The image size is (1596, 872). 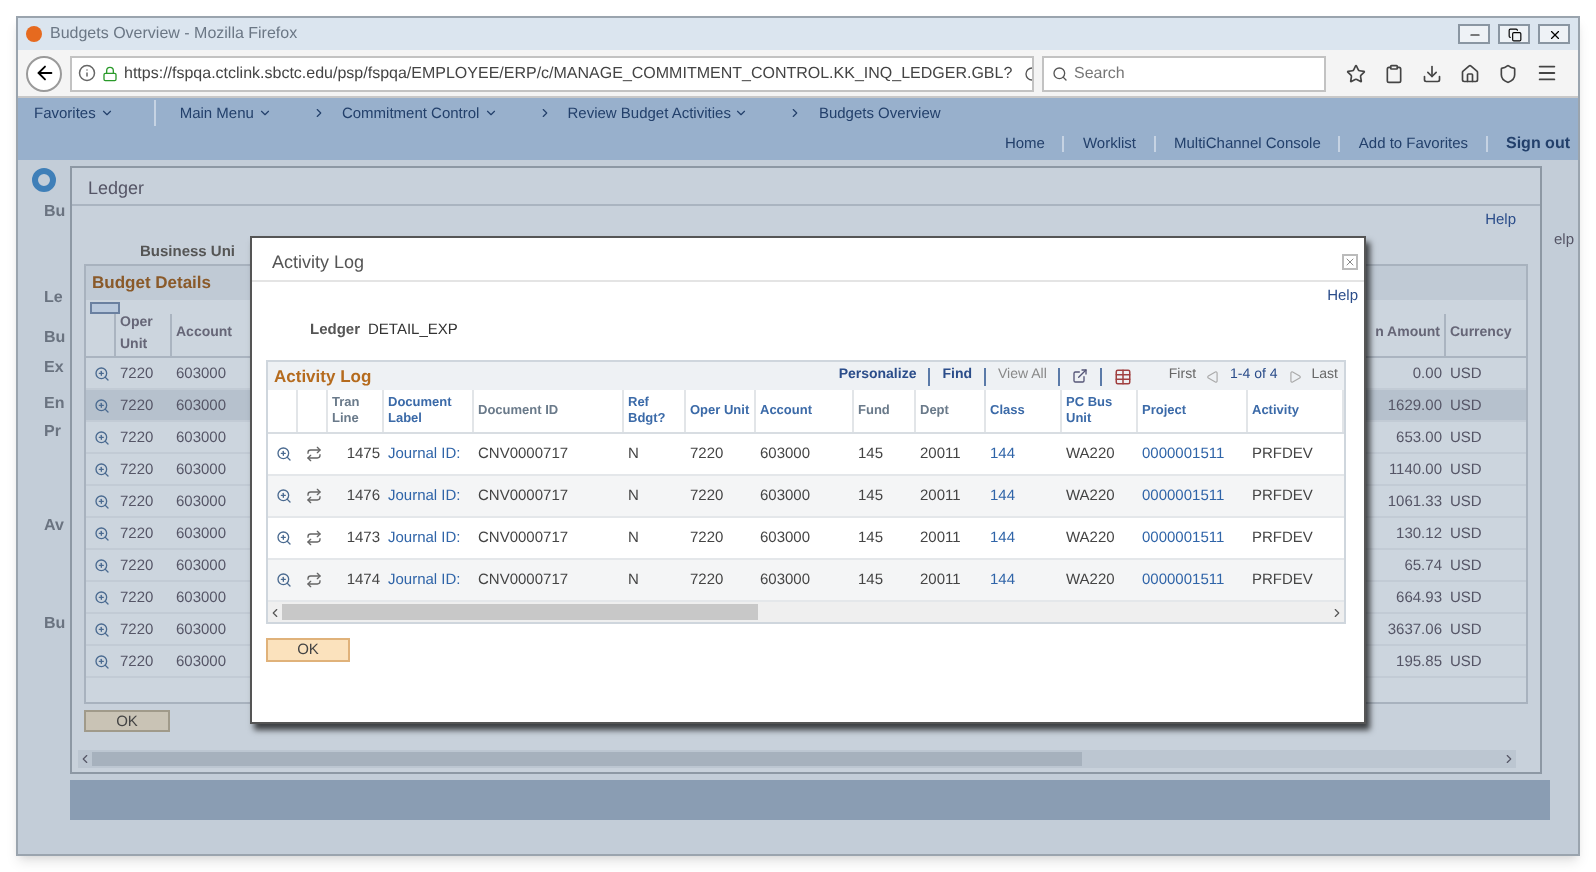 I want to click on bookmark-star-icon, so click(x=1356, y=73).